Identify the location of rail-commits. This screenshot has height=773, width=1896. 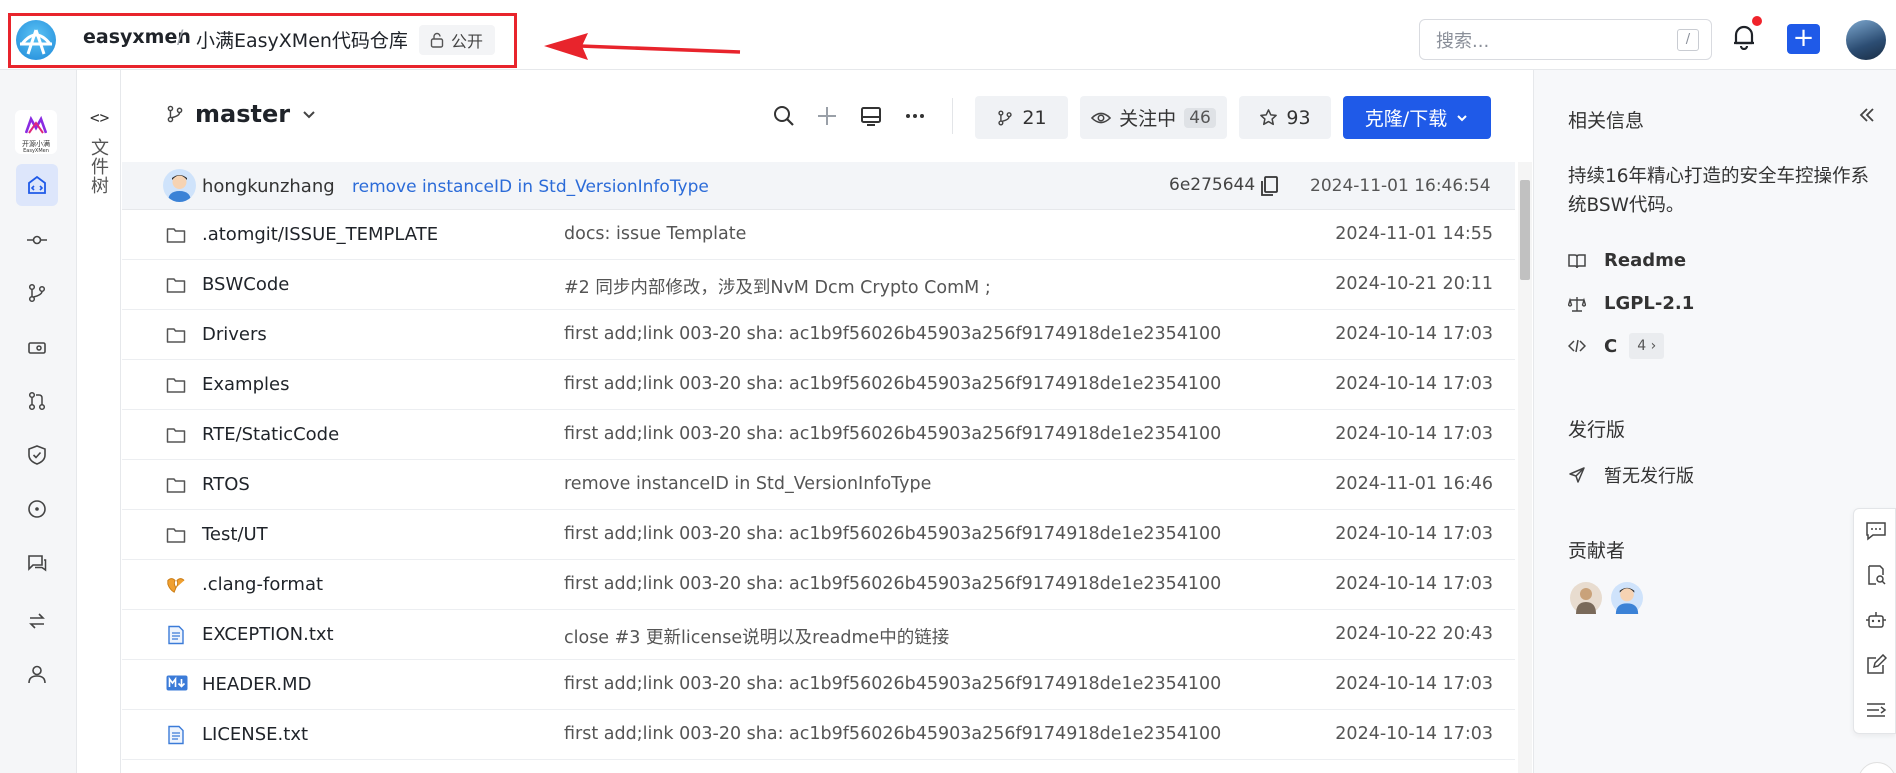
(37, 240).